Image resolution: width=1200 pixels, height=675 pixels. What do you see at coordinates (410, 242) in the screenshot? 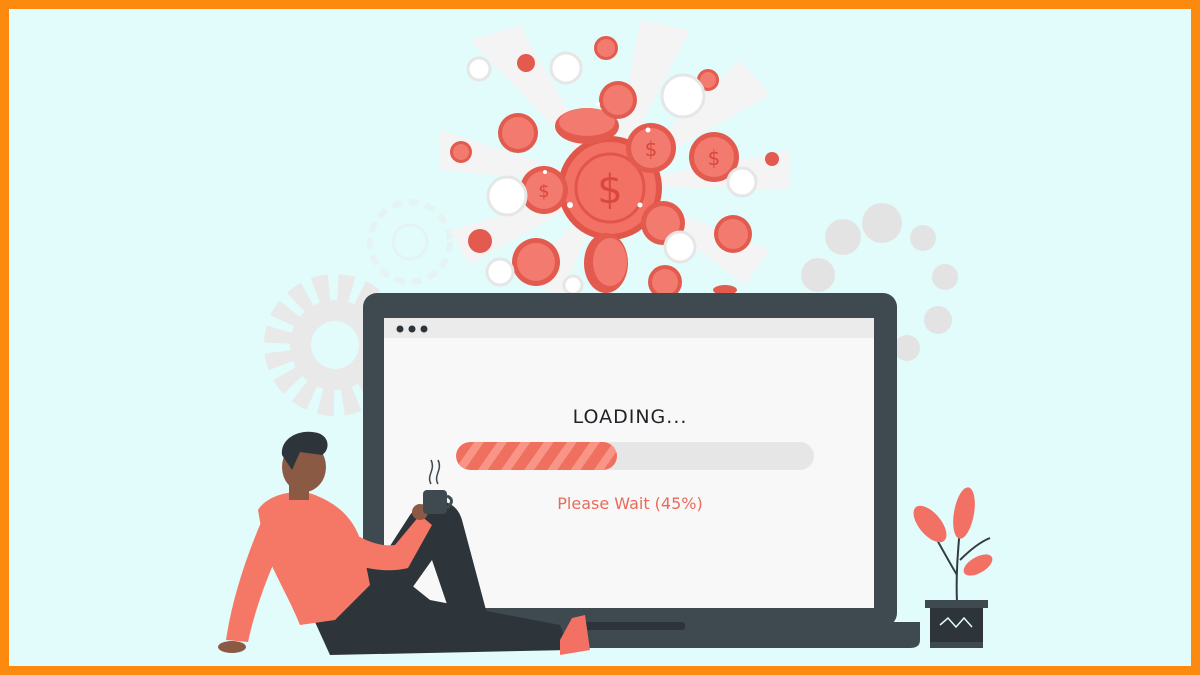
I see `gear-icon` at bounding box center [410, 242].